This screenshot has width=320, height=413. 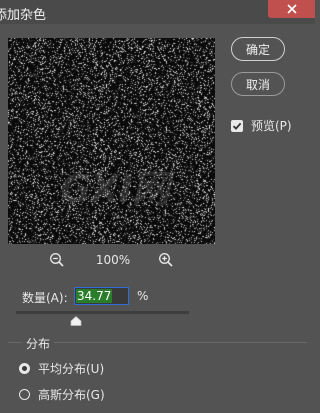 I want to click on amount-value: 34.77, so click(x=94, y=296).